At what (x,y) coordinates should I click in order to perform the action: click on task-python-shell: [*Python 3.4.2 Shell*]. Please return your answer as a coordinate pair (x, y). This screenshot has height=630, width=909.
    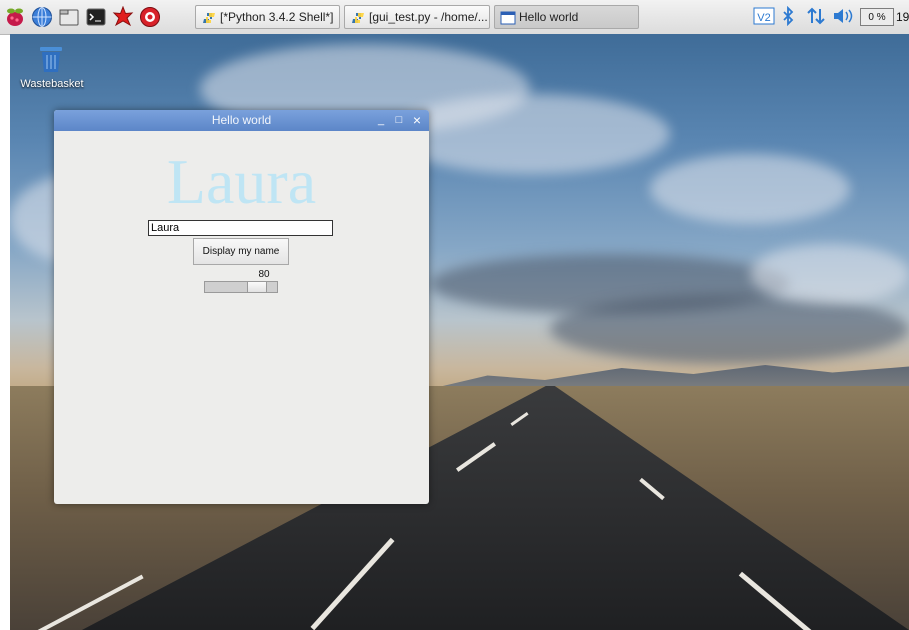
    Looking at the image, I should click on (267, 17).